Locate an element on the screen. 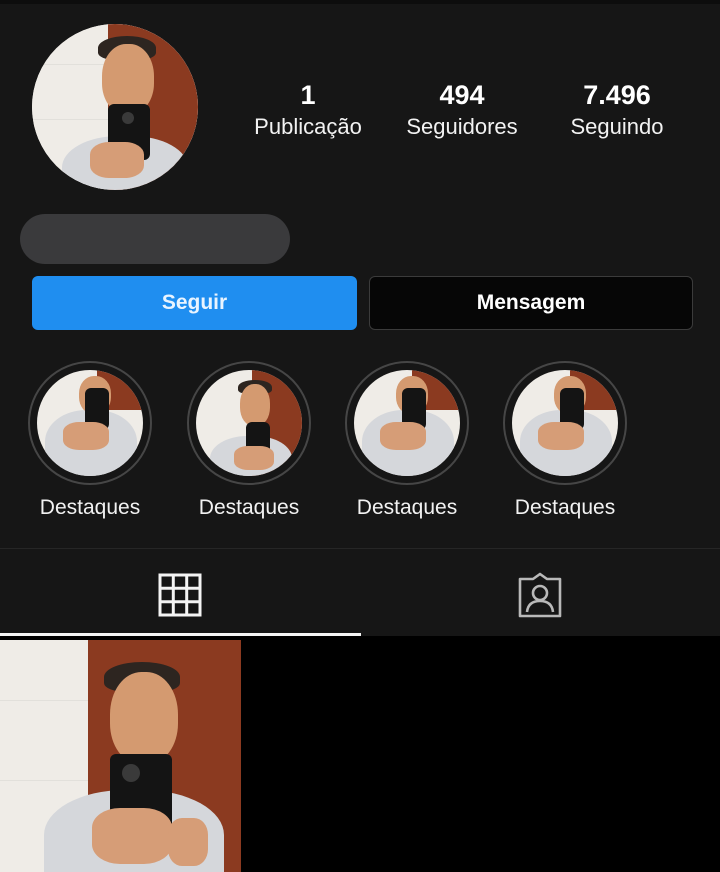  following-count-value: 7.496 is located at coordinates (617, 95).